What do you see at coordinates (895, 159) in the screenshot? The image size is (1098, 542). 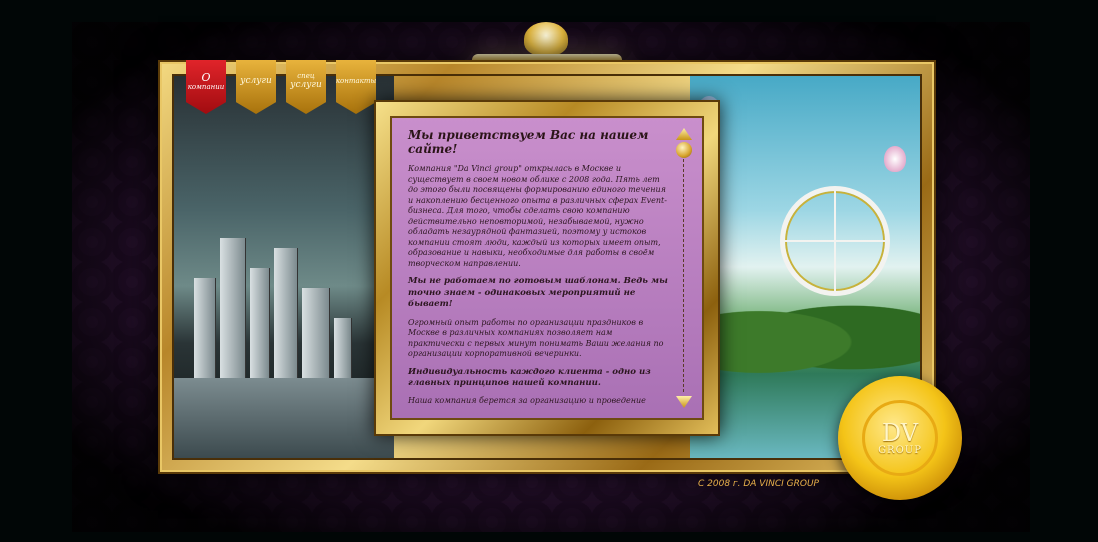 I see `balloon-icon` at bounding box center [895, 159].